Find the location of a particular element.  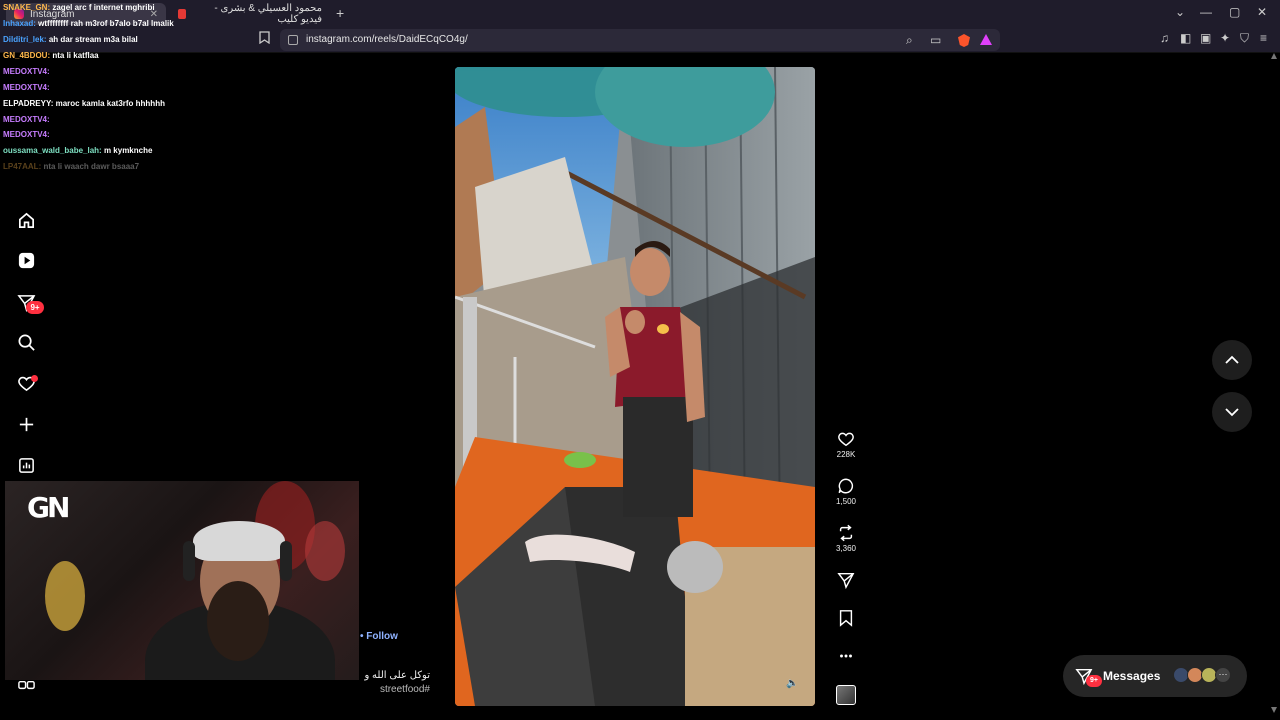

site-info-icon is located at coordinates (293, 40).